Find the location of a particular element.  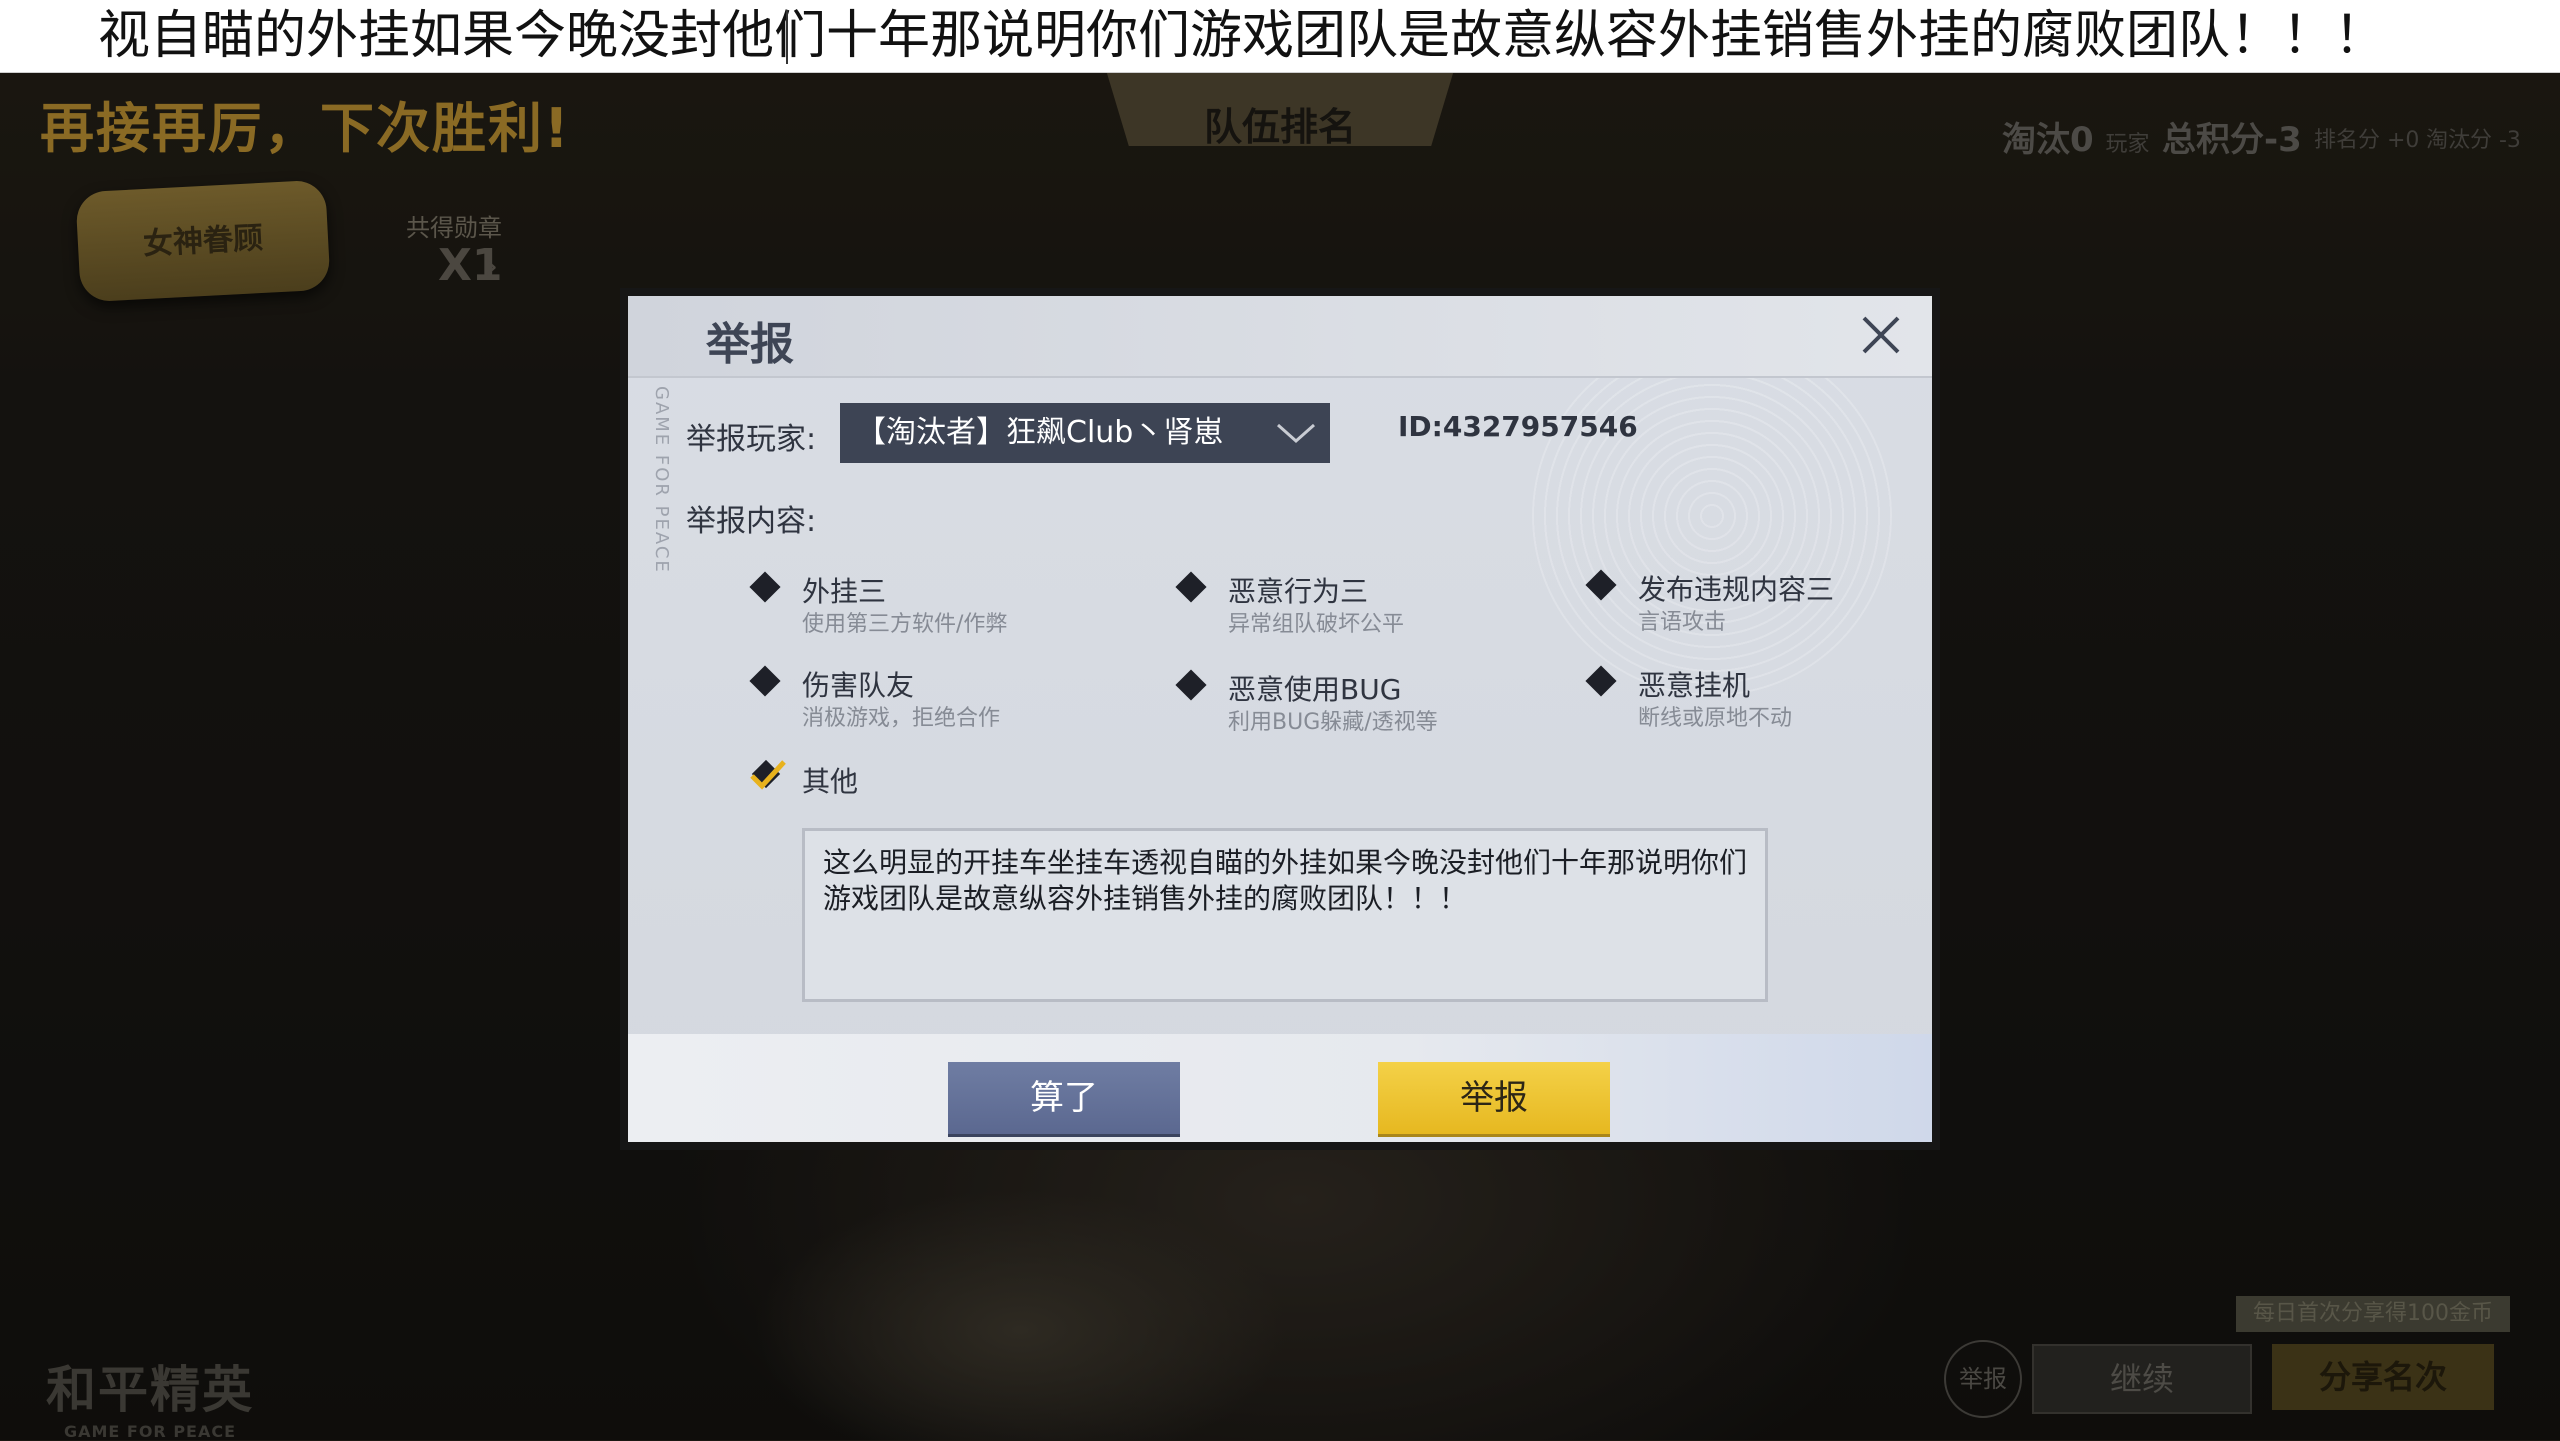

option-desc: 消极游戏，拒绝合作 is located at coordinates (901, 718).